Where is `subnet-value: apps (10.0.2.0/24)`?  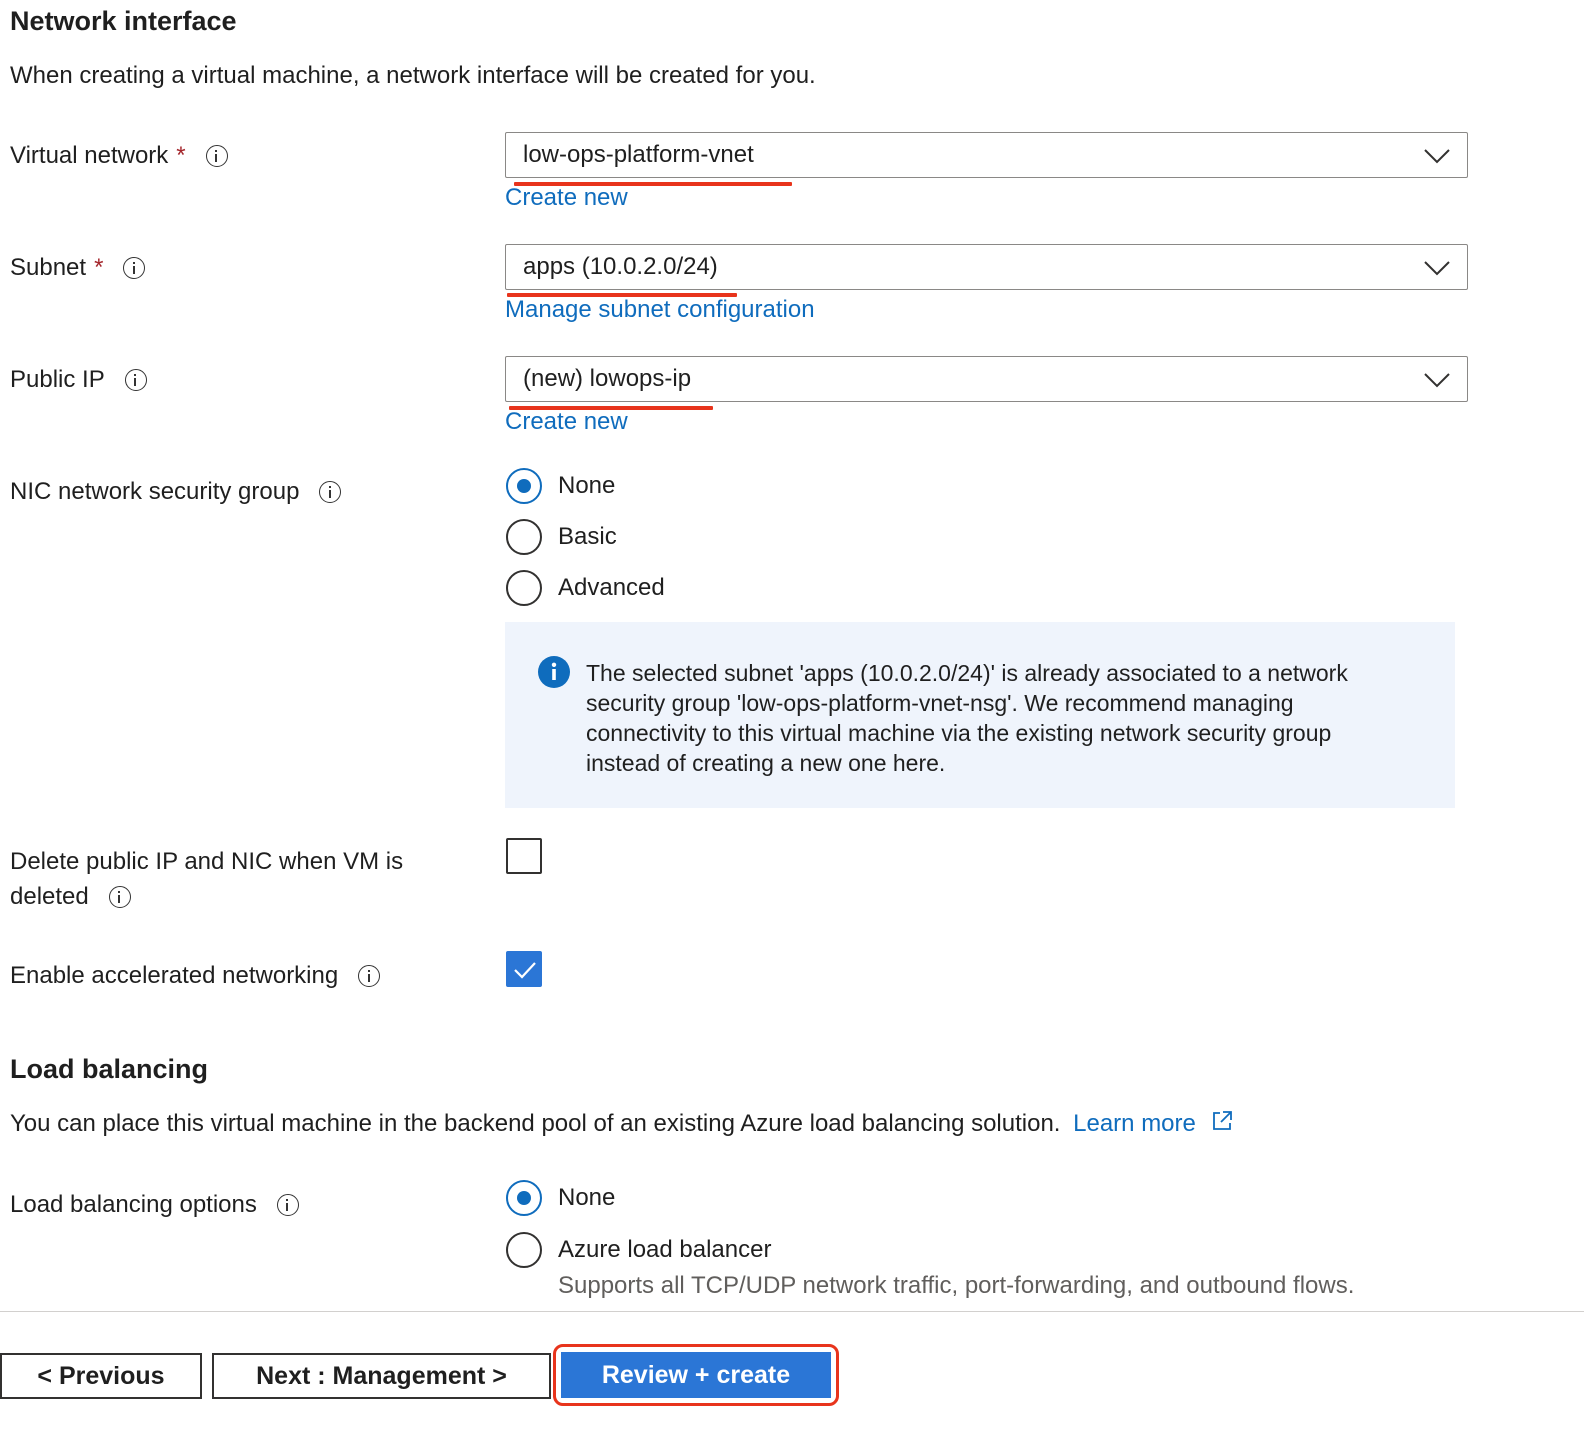
subnet-value: apps (10.0.2.0/24) is located at coordinates (620, 266).